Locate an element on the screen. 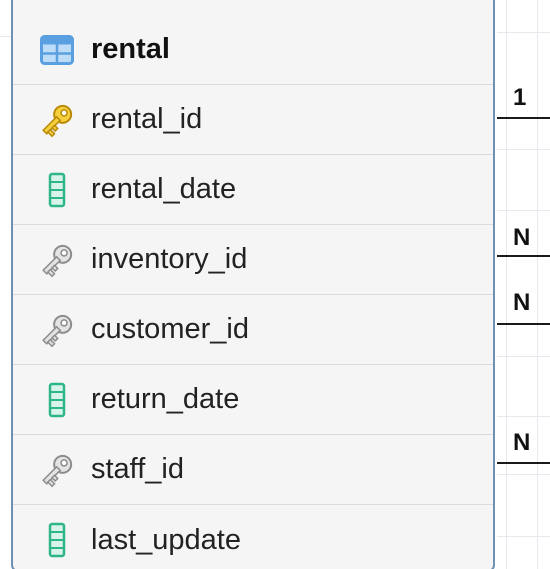 The width and height of the screenshot is (550, 569). column-name: rental_date is located at coordinates (164, 189).